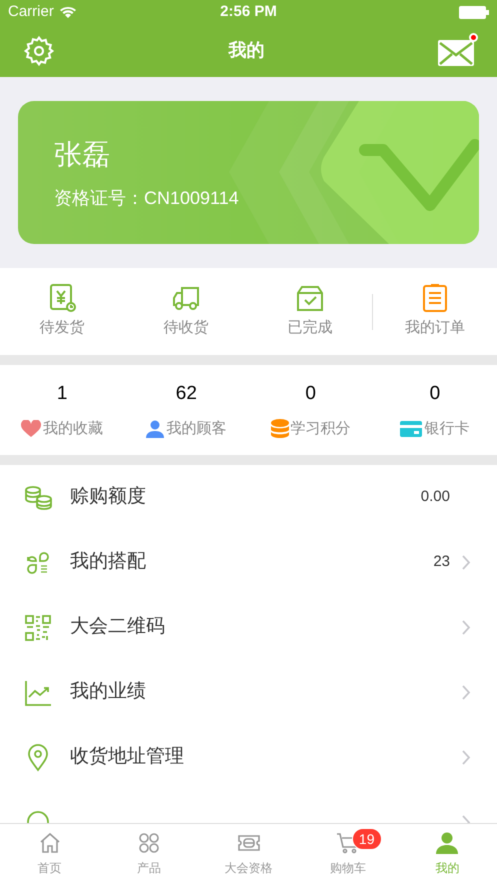  I want to click on grid-icon, so click(149, 842).